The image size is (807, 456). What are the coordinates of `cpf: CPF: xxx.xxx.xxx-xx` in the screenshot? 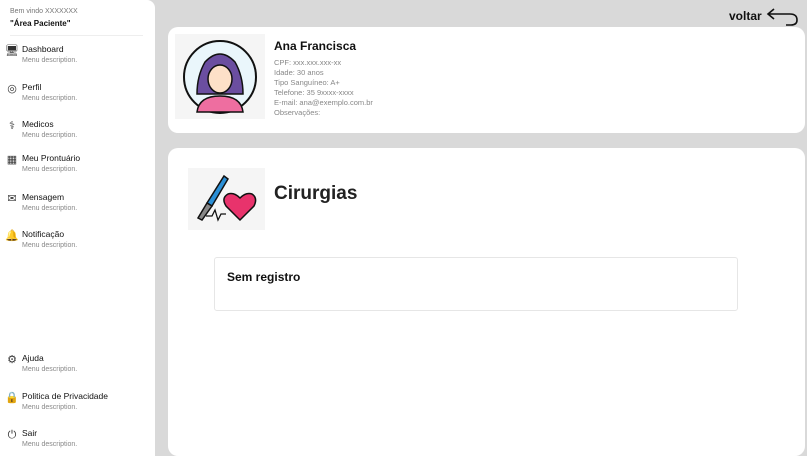 It's located at (308, 62).